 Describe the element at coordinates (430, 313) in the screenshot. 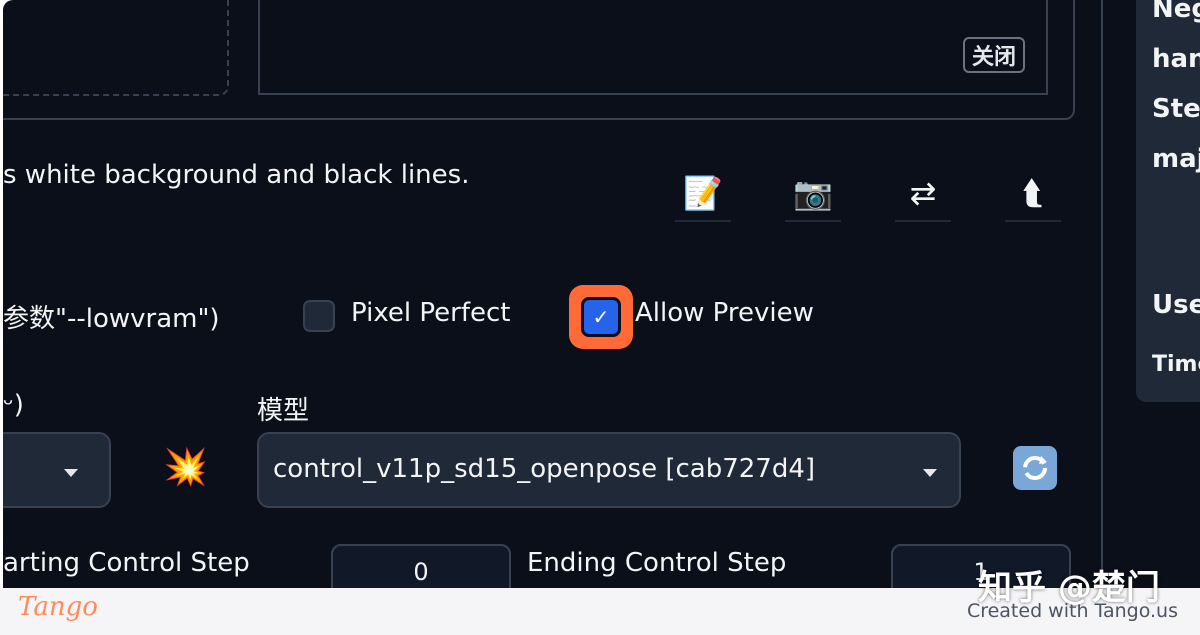

I see `pixel-perfect-label: Pixel Perfect` at that location.